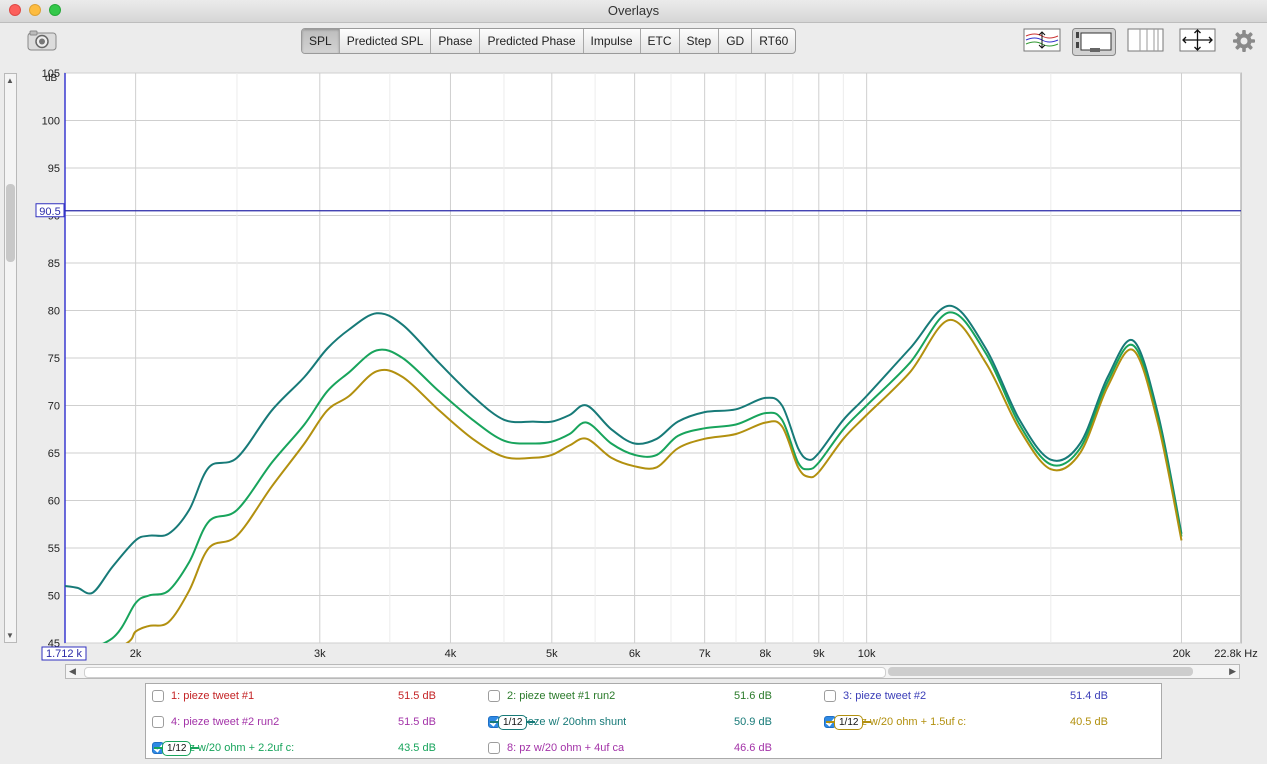 Image resolution: width=1267 pixels, height=764 pixels. What do you see at coordinates (885, 696) in the screenshot?
I see `legend-label: 3: pieze tweet #2` at bounding box center [885, 696].